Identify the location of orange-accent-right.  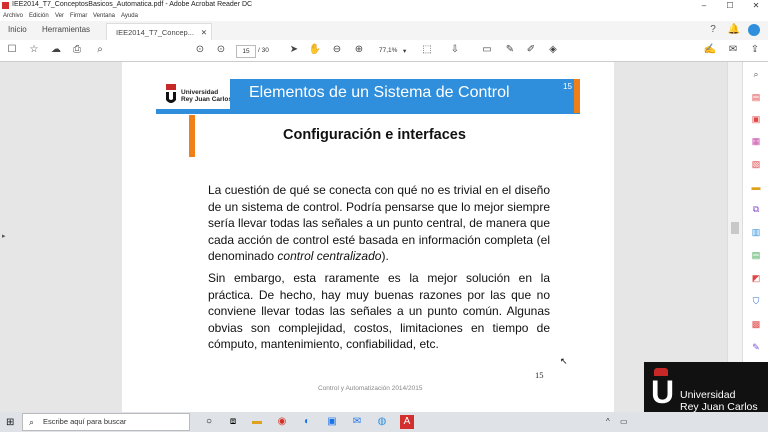
(577, 96).